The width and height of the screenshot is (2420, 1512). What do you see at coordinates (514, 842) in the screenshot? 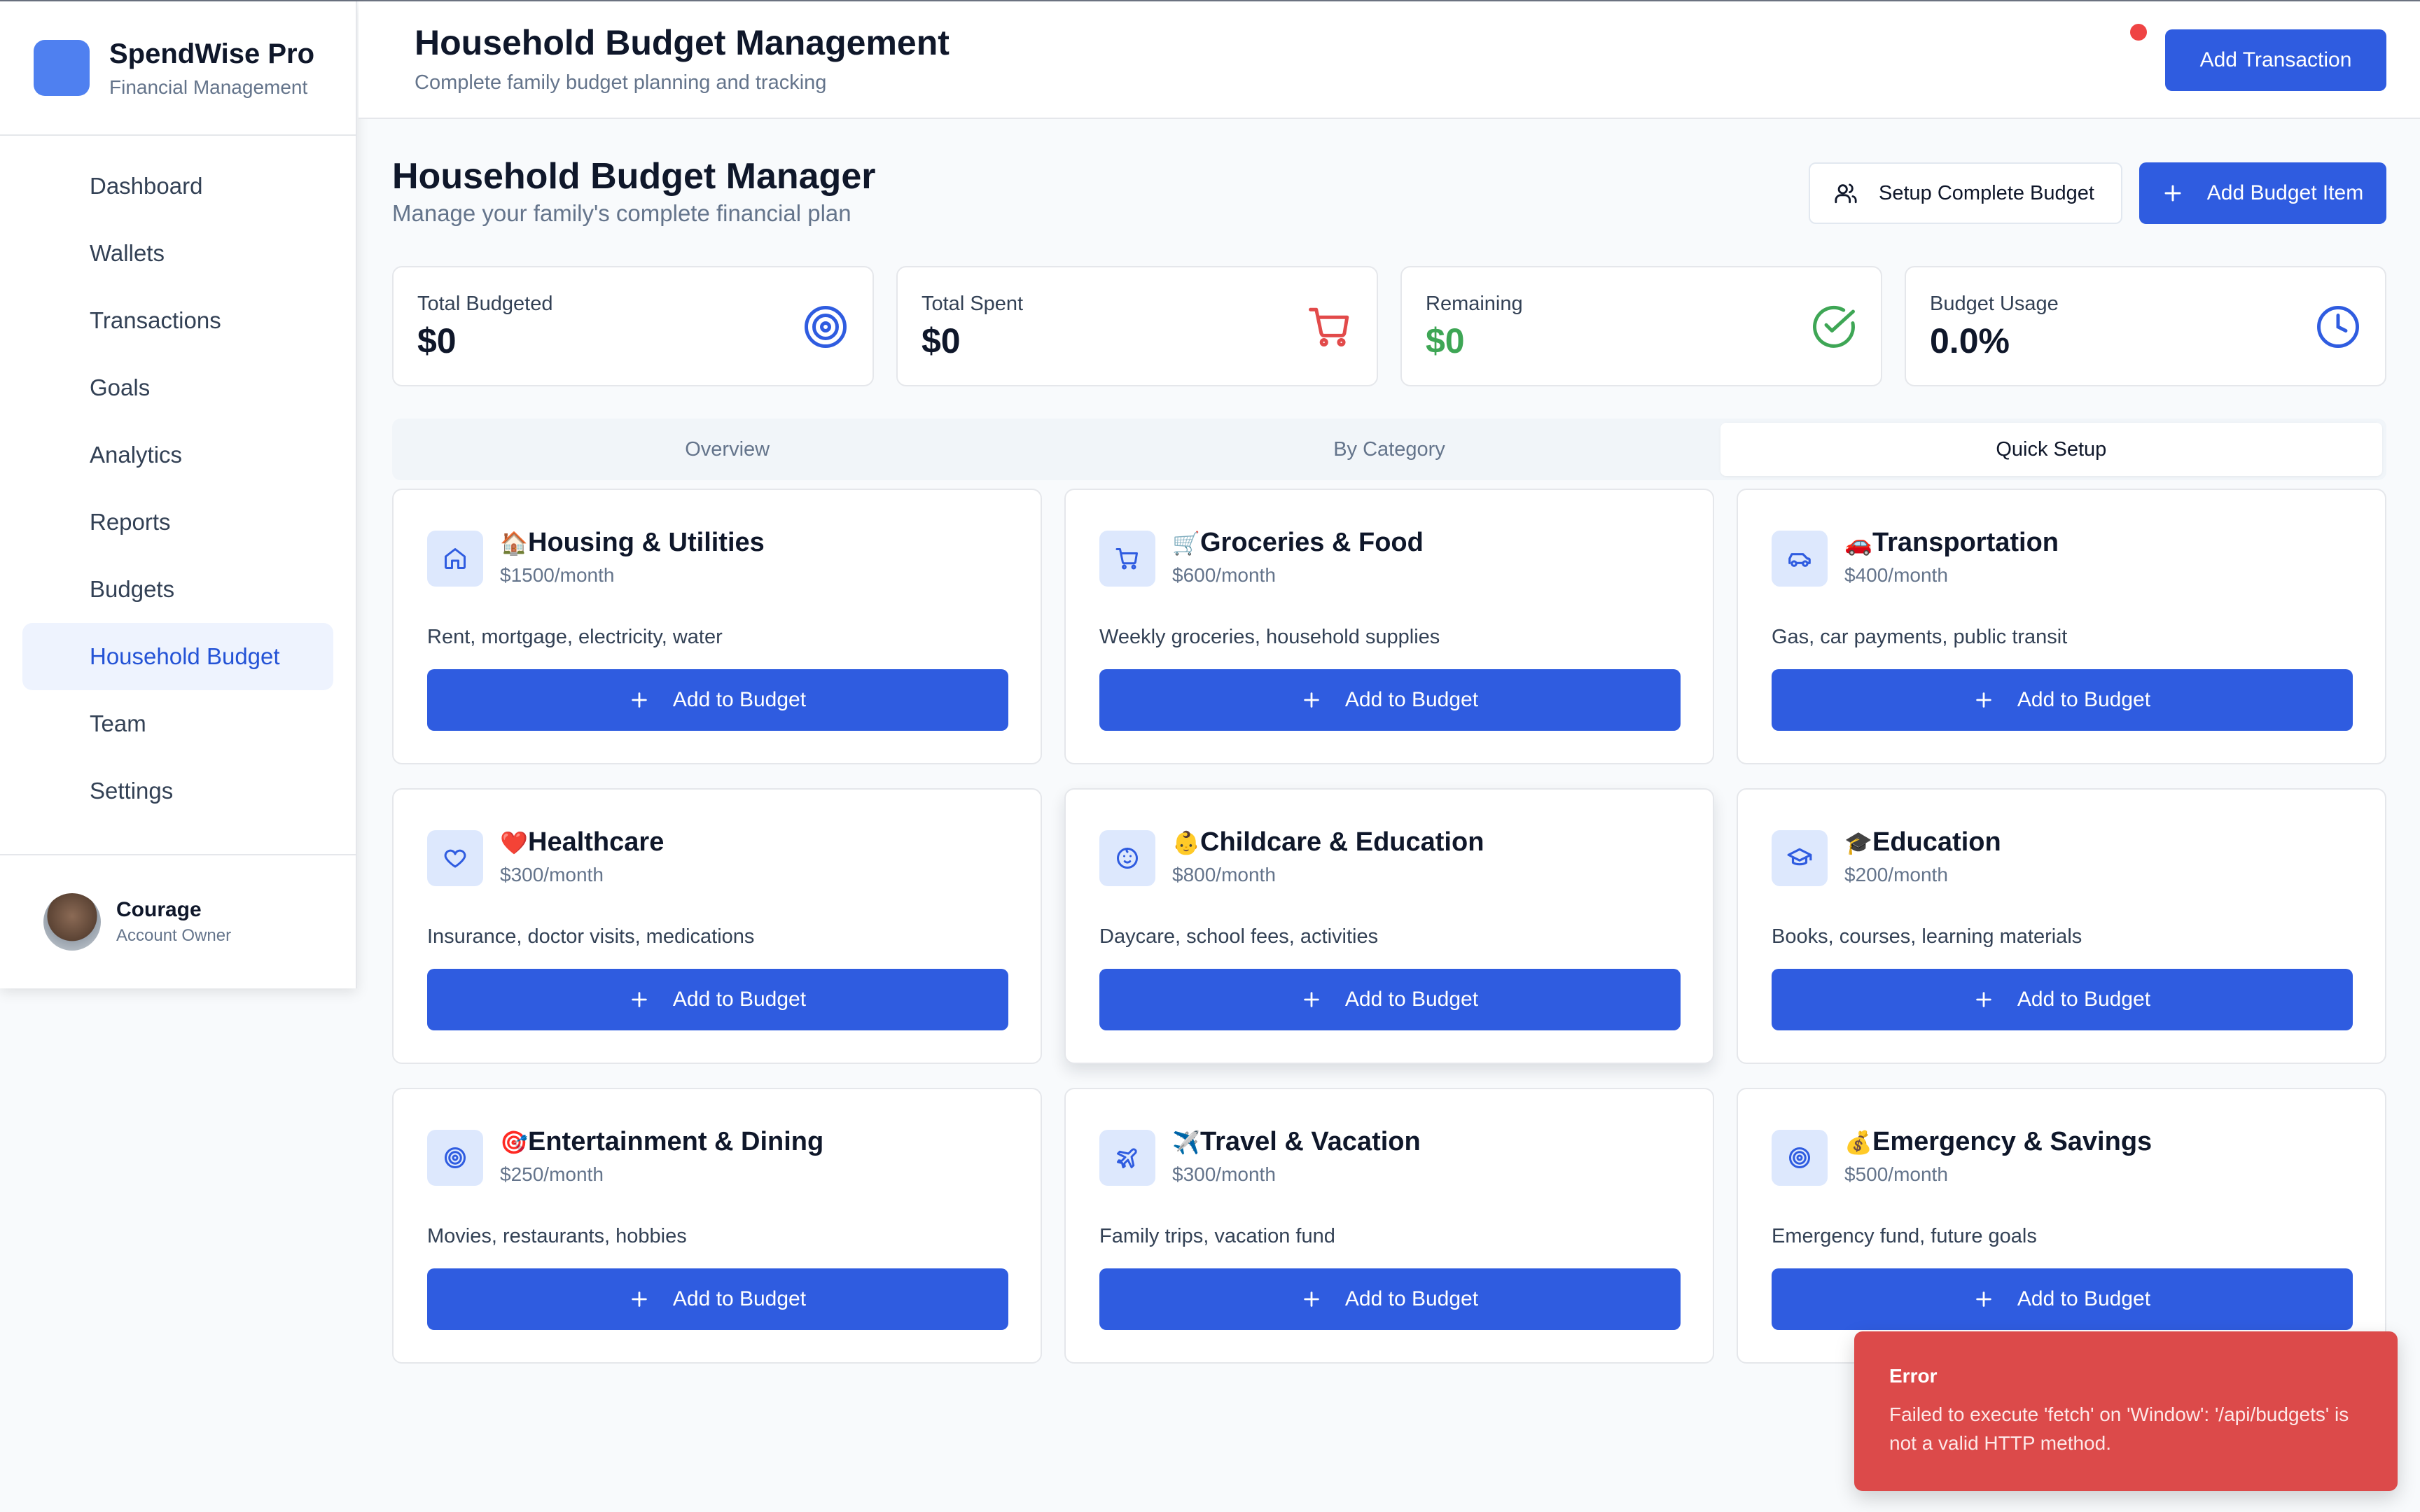
I see `heart-emoji-icon: ❤️` at bounding box center [514, 842].